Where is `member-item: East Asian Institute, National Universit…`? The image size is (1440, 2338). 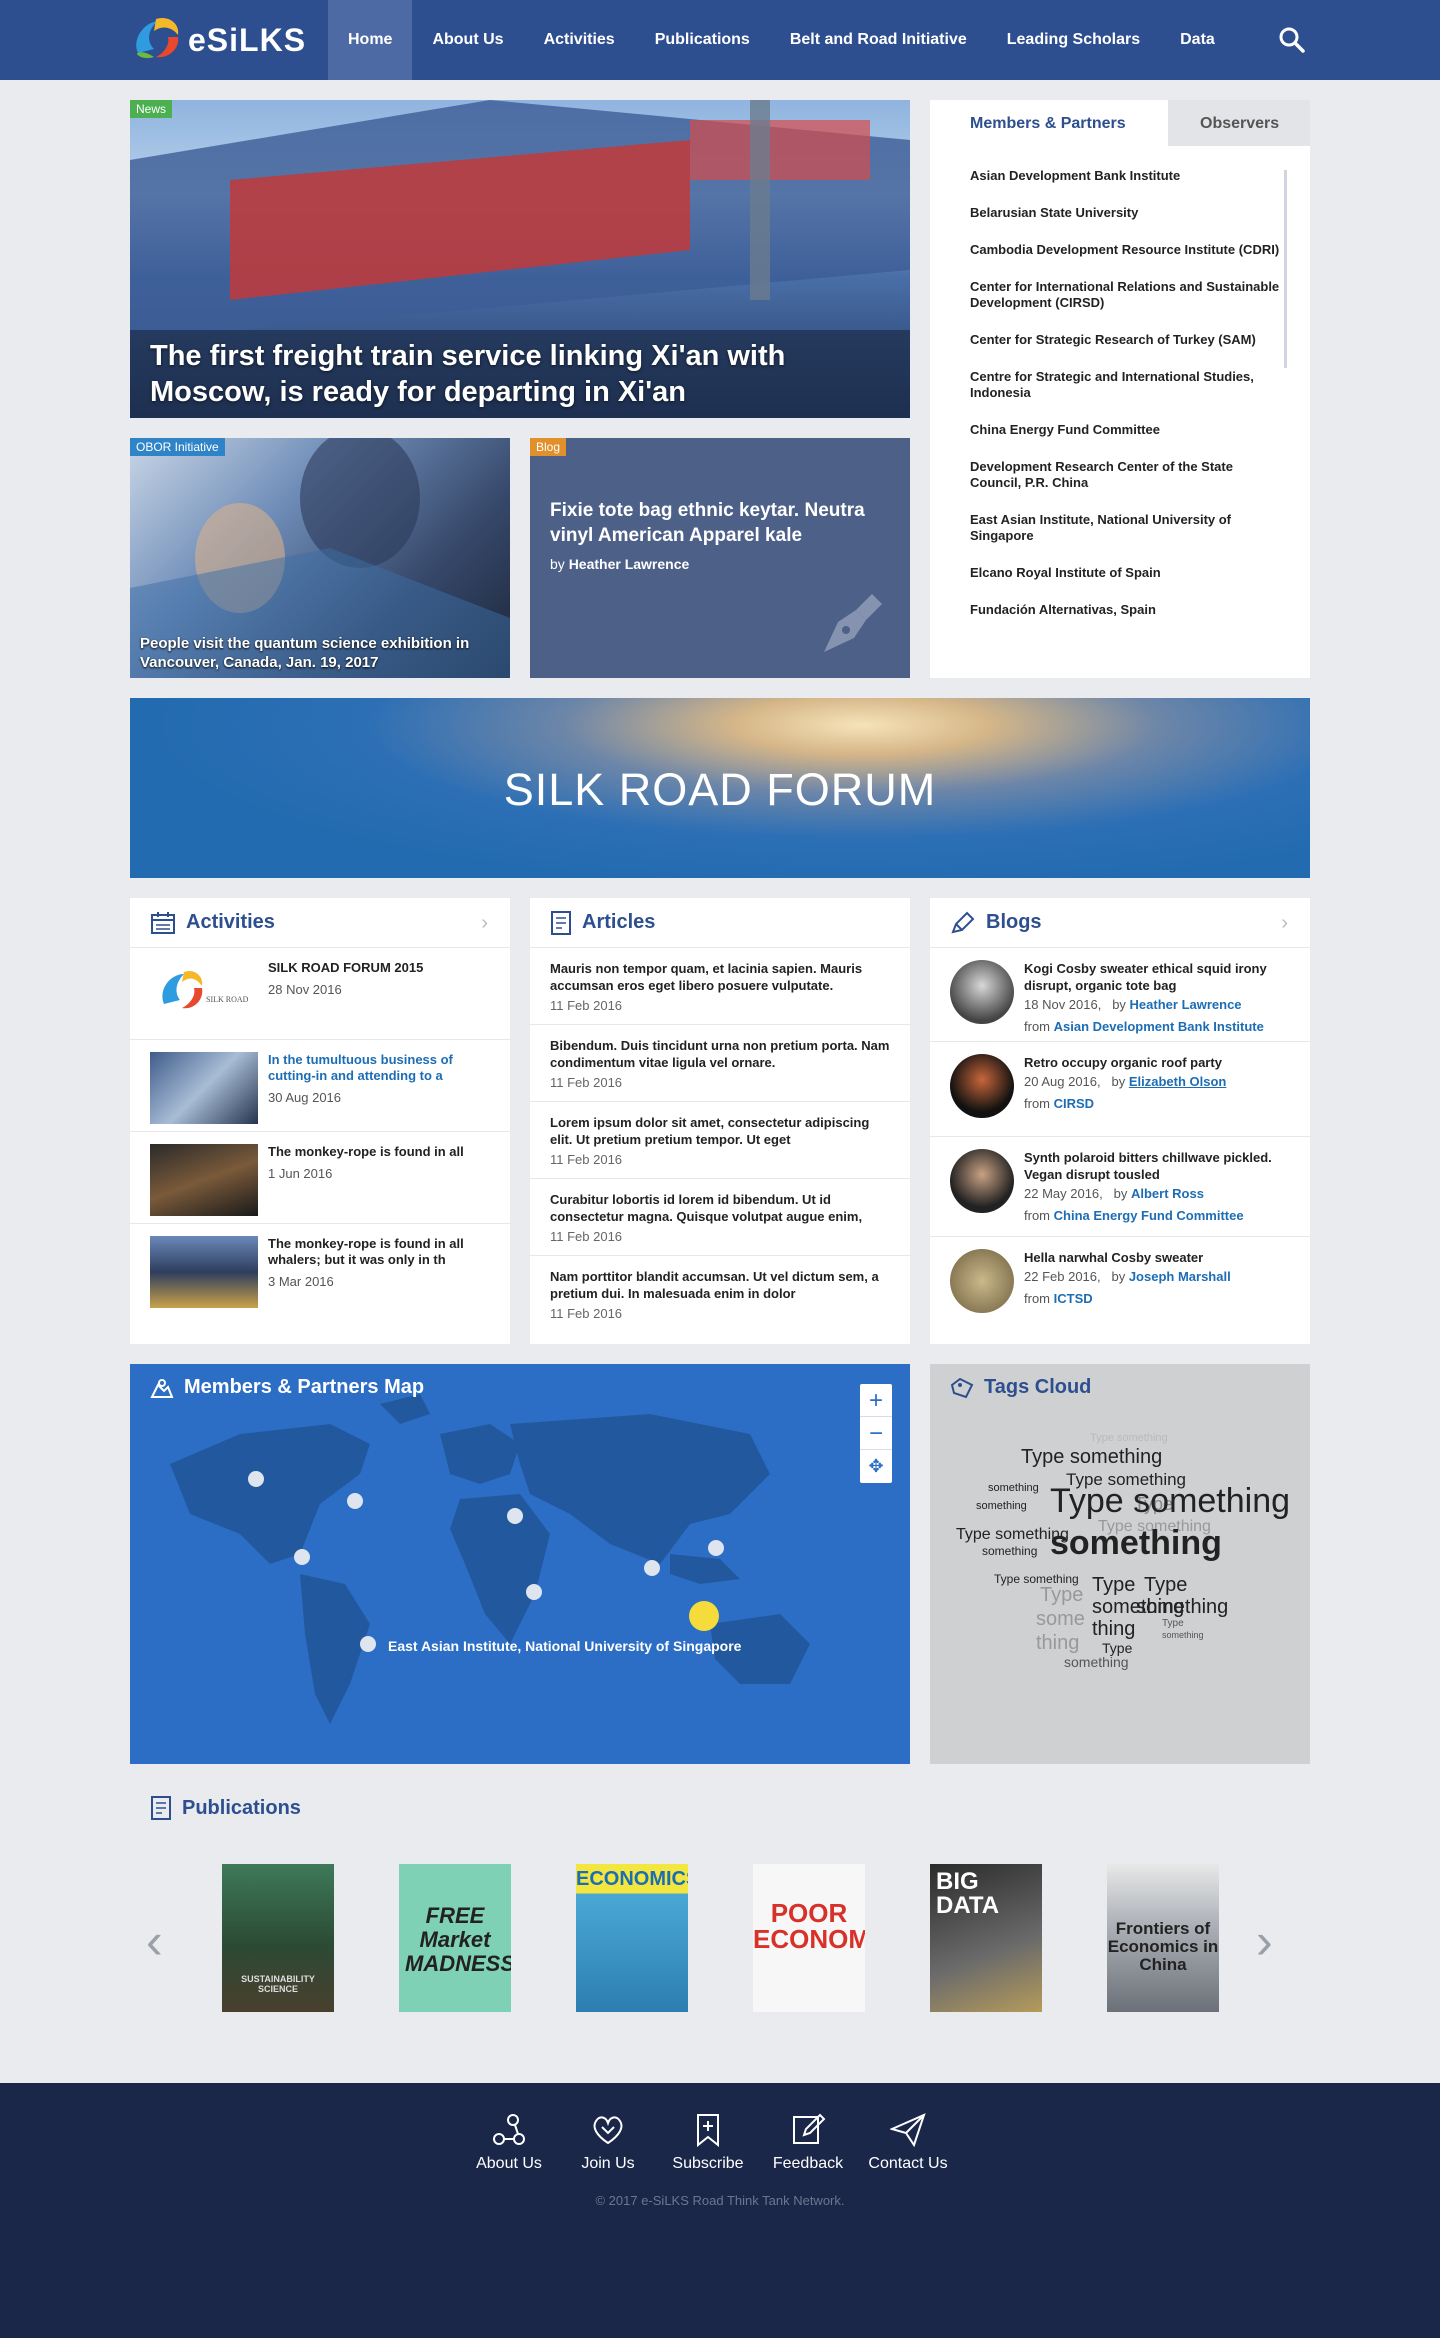 member-item: East Asian Institute, National Universit… is located at coordinates (1125, 528).